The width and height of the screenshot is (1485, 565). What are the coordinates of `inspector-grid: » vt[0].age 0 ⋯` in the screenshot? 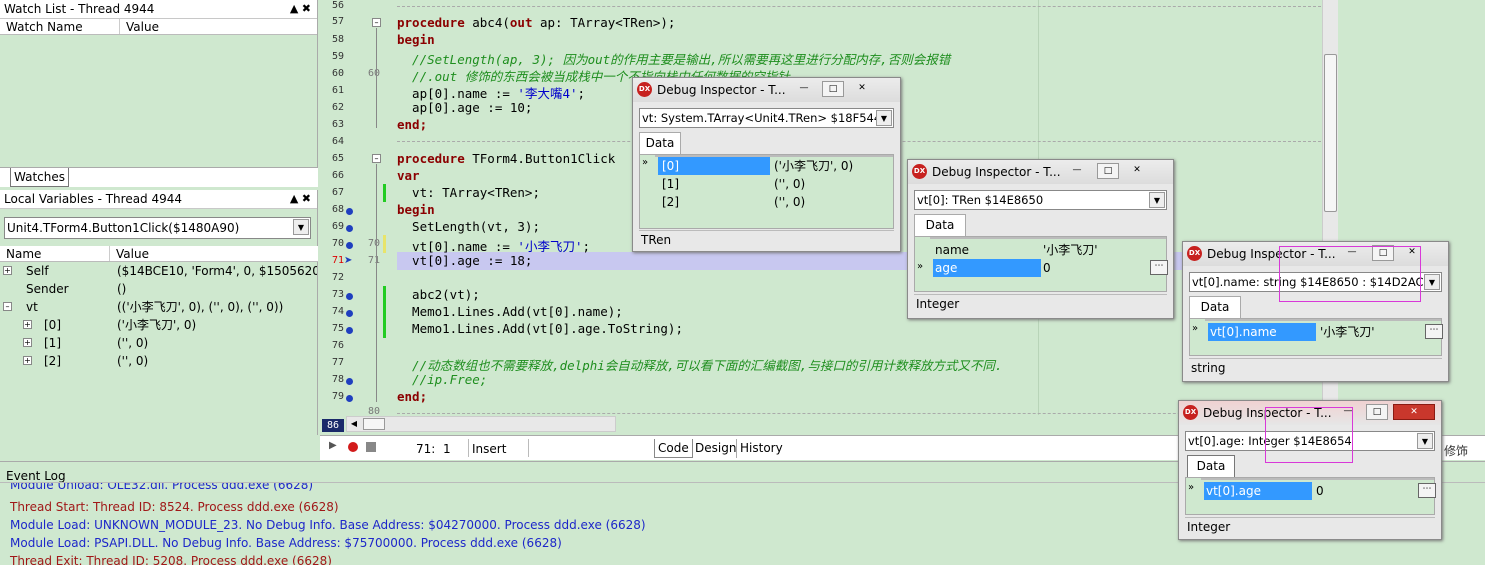 It's located at (1310, 496).